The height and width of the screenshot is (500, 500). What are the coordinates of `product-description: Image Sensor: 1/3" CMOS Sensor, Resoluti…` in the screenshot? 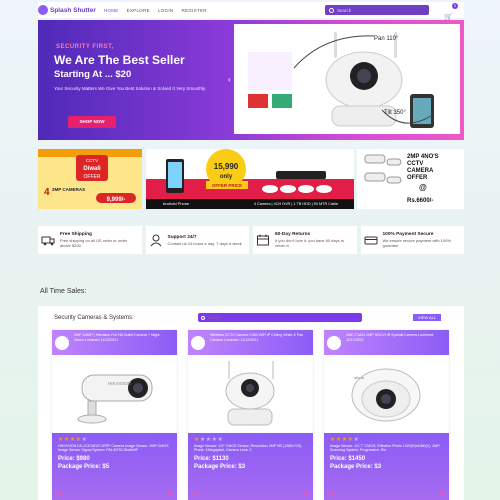 It's located at (248, 448).